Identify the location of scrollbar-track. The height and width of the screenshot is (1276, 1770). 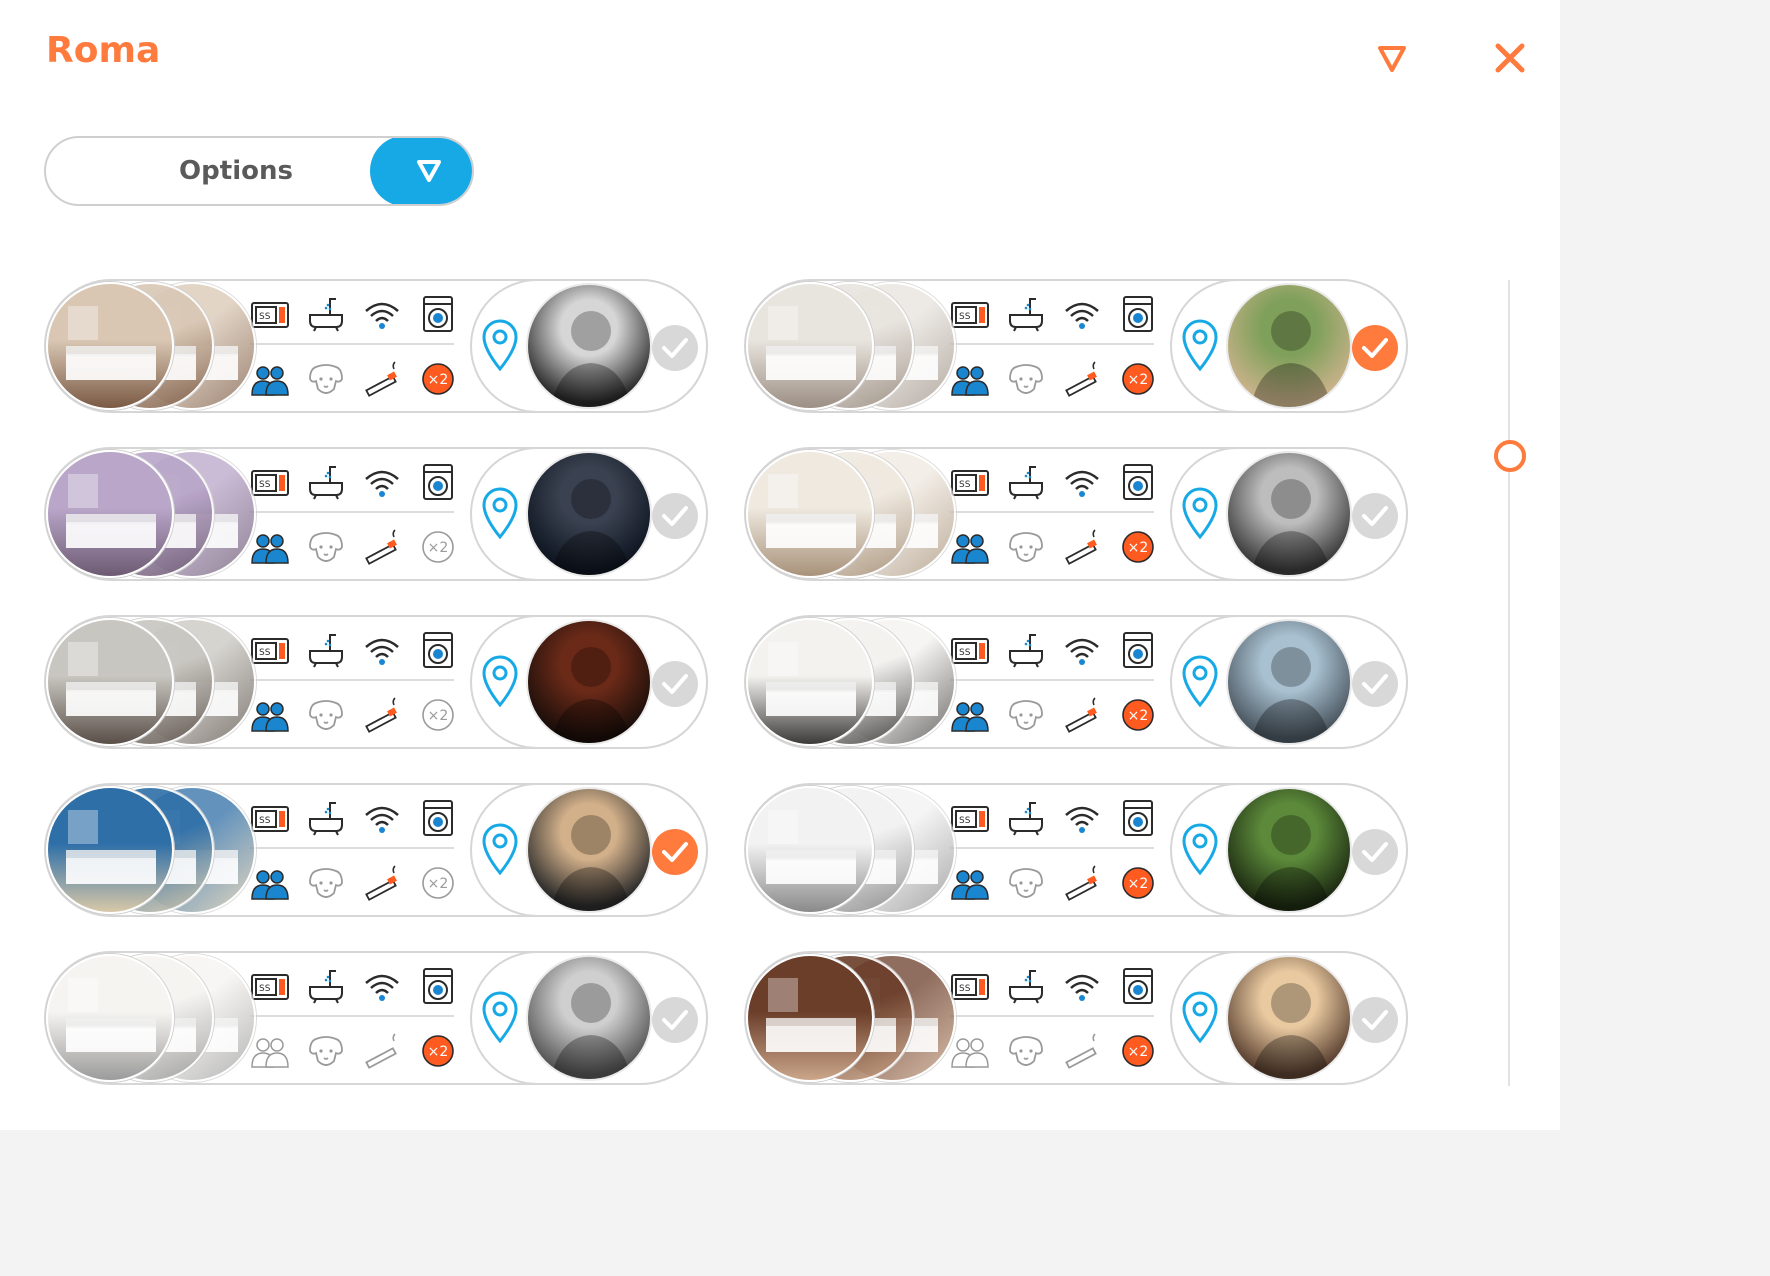
(1509, 683).